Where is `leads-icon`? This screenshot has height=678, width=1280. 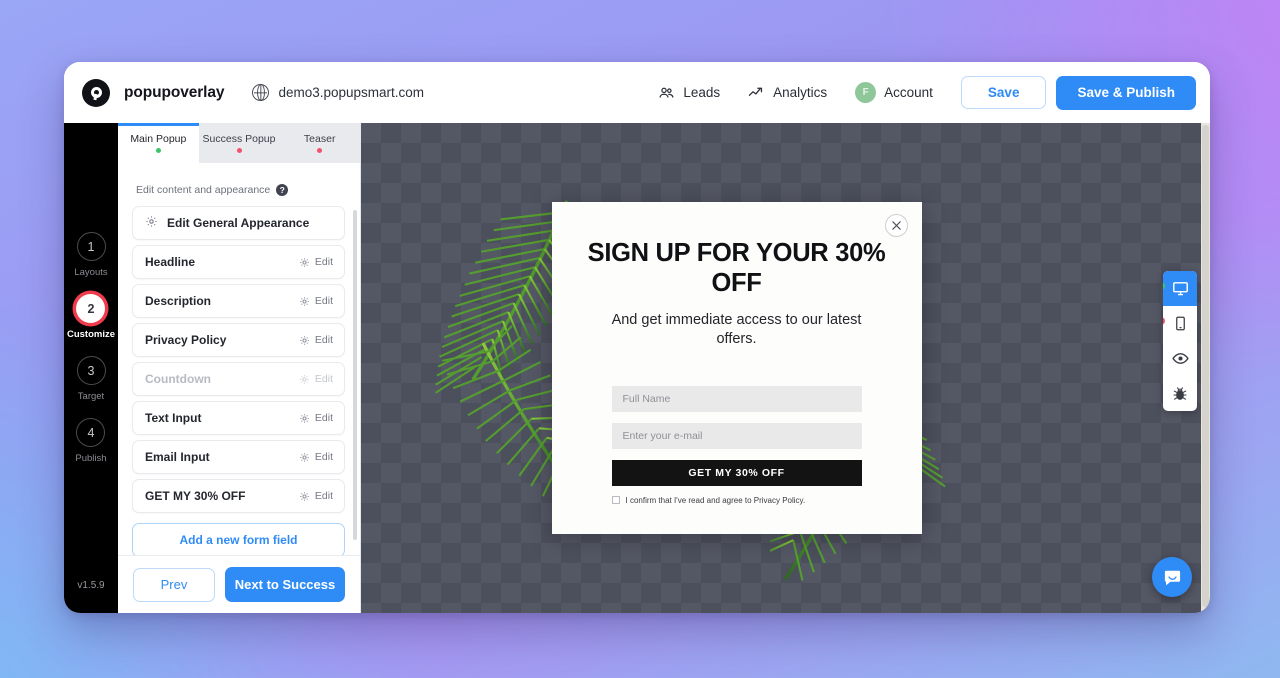 leads-icon is located at coordinates (666, 92).